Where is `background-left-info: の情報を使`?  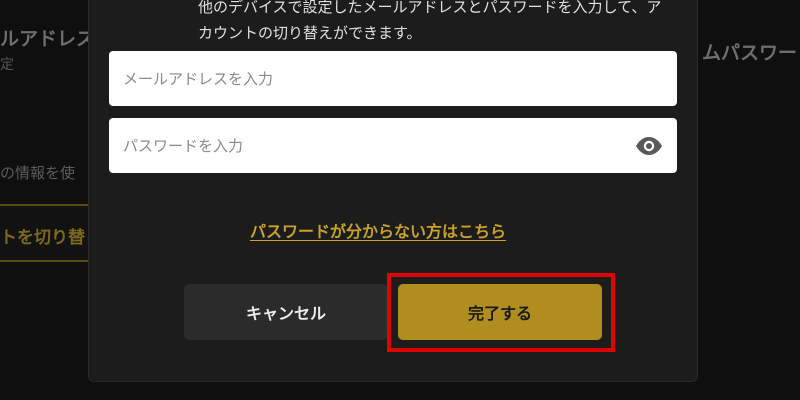
background-left-info: の情報を使 is located at coordinates (38, 173).